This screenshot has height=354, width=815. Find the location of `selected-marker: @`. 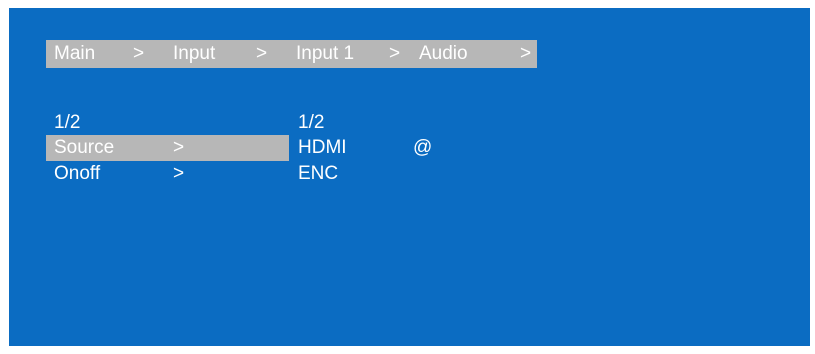

selected-marker: @ is located at coordinates (423, 147).